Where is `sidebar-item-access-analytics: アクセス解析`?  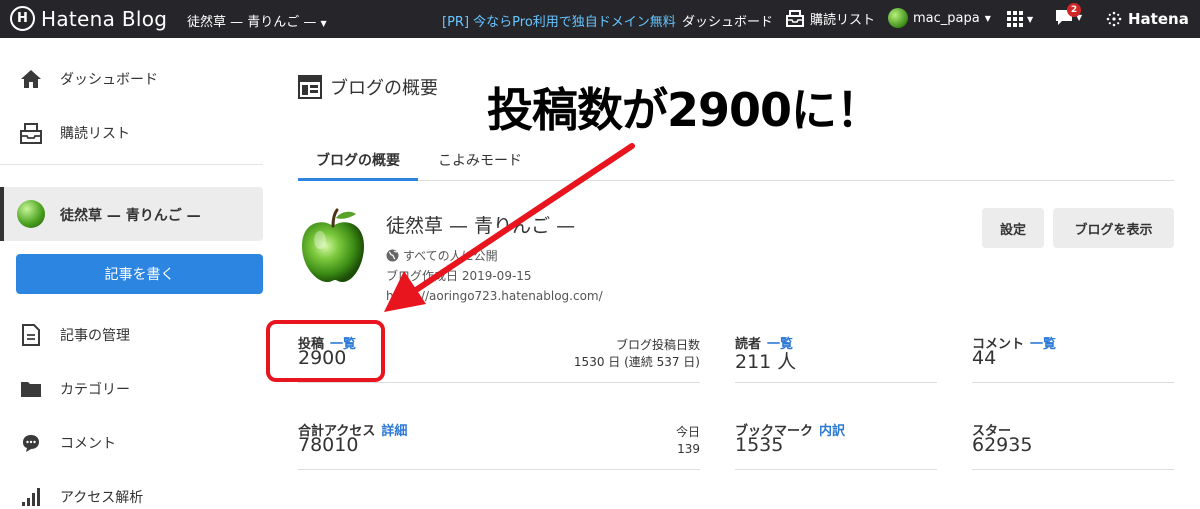 sidebar-item-access-analytics: アクセス解析 is located at coordinates (137, 494).